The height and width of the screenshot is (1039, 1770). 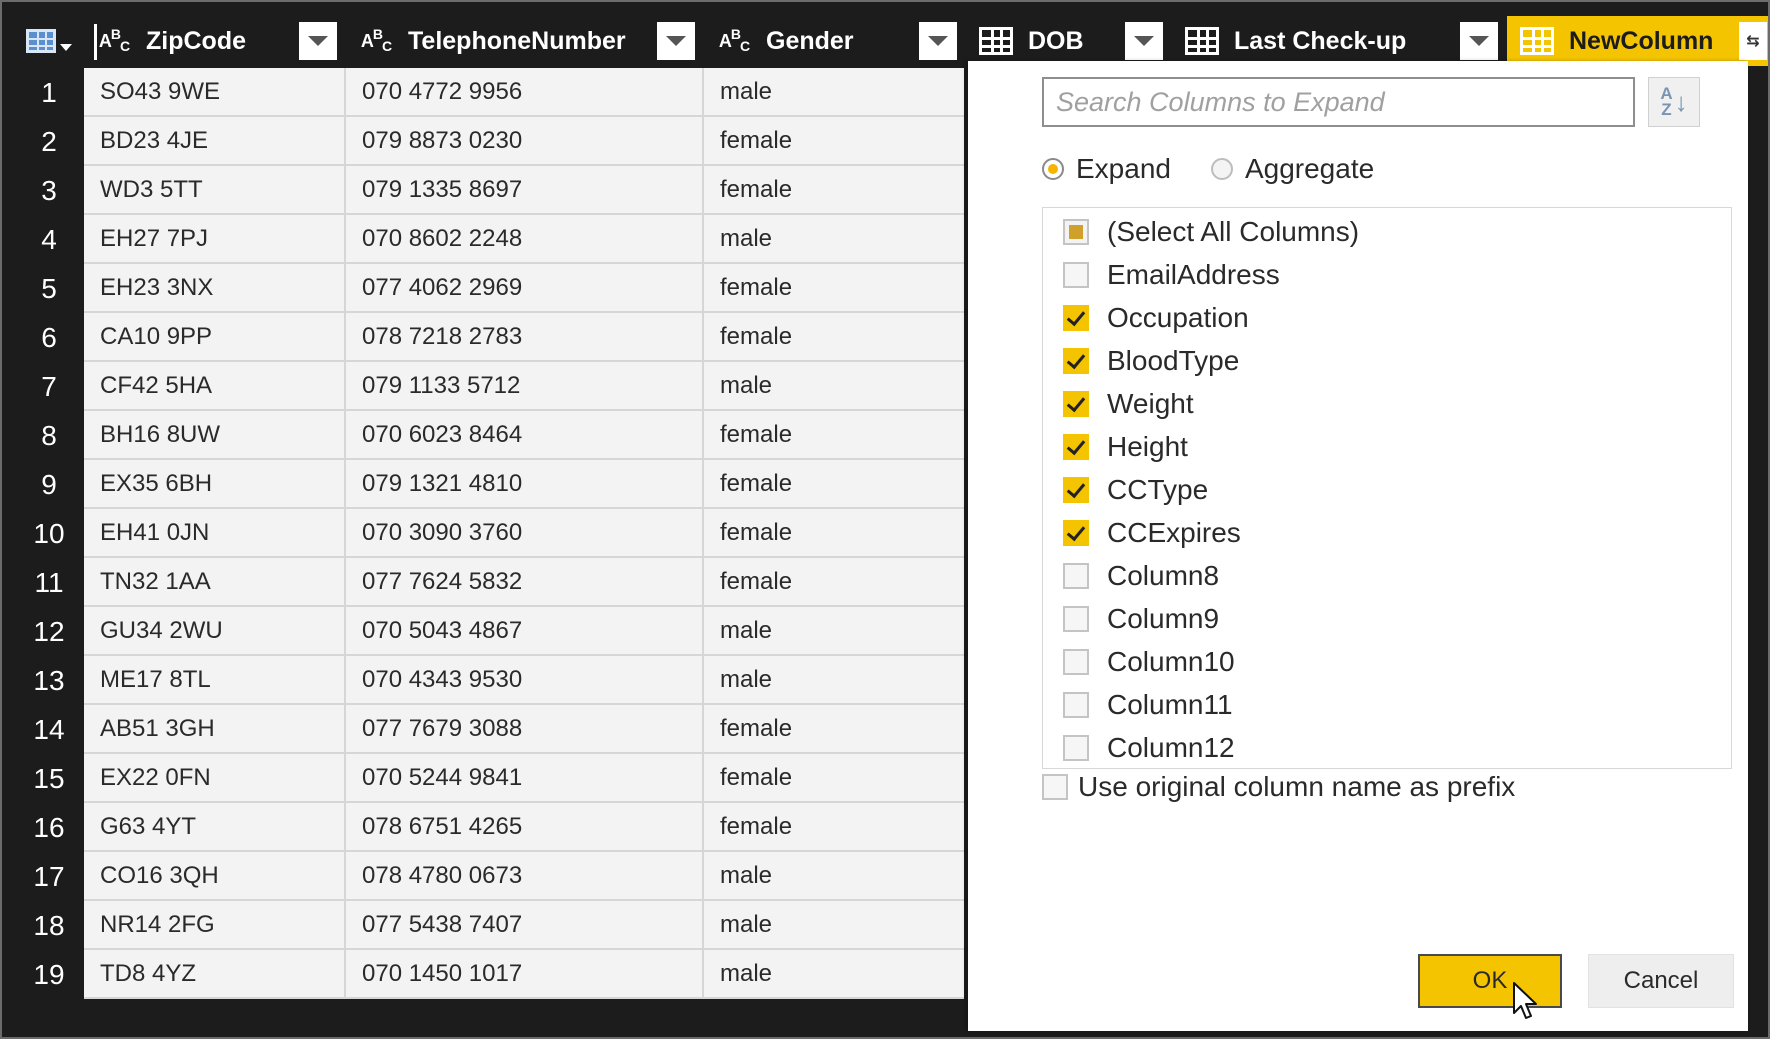 What do you see at coordinates (215, 41) in the screenshot?
I see `column-header-zipcode: ABC ZipCode` at bounding box center [215, 41].